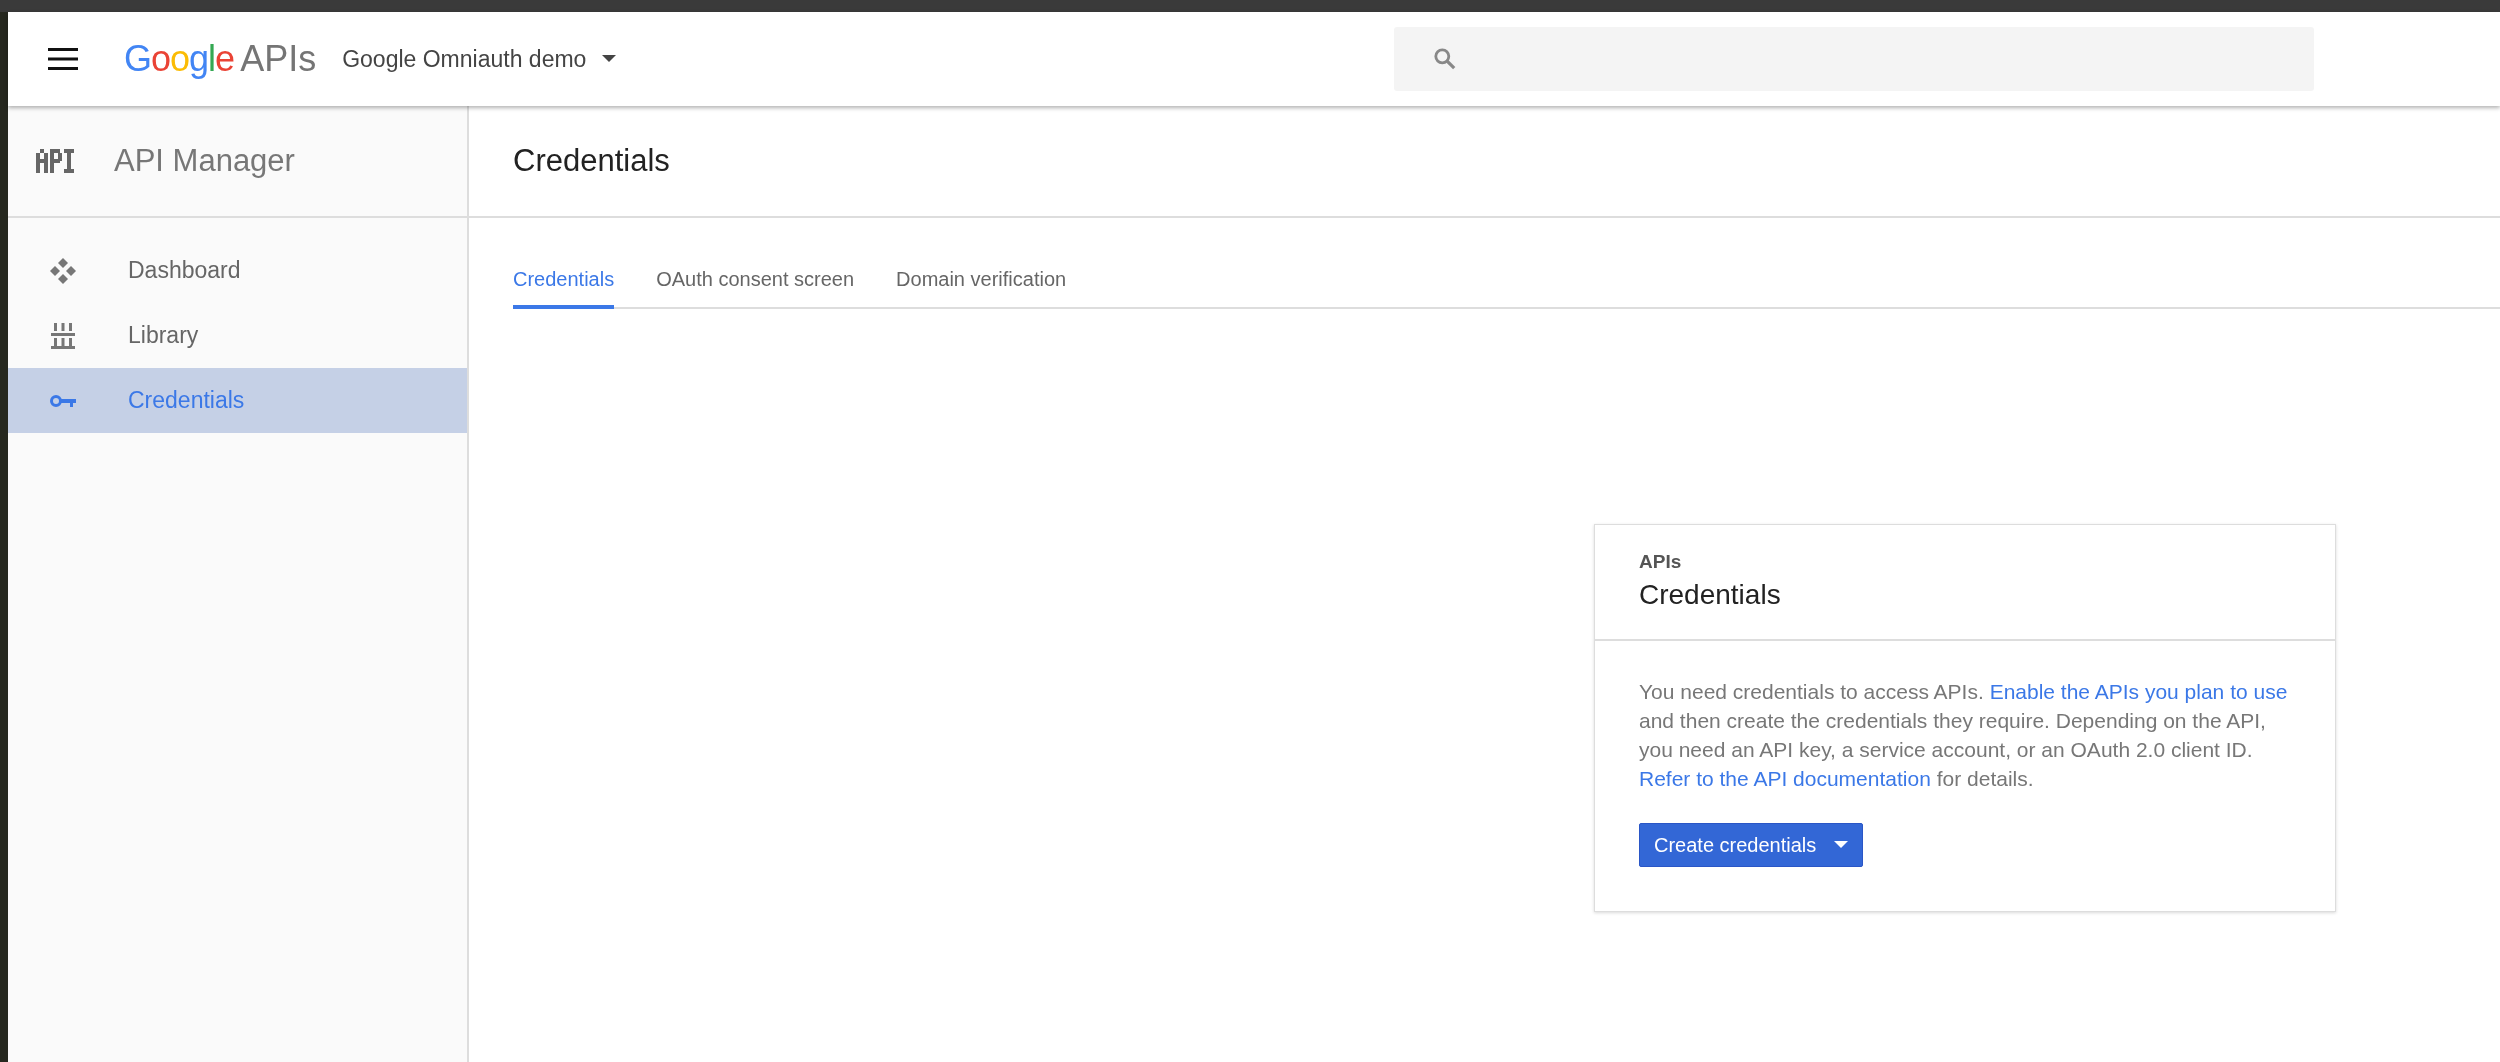 This screenshot has width=2500, height=1062. What do you see at coordinates (55, 161) in the screenshot?
I see `api-logo-icon` at bounding box center [55, 161].